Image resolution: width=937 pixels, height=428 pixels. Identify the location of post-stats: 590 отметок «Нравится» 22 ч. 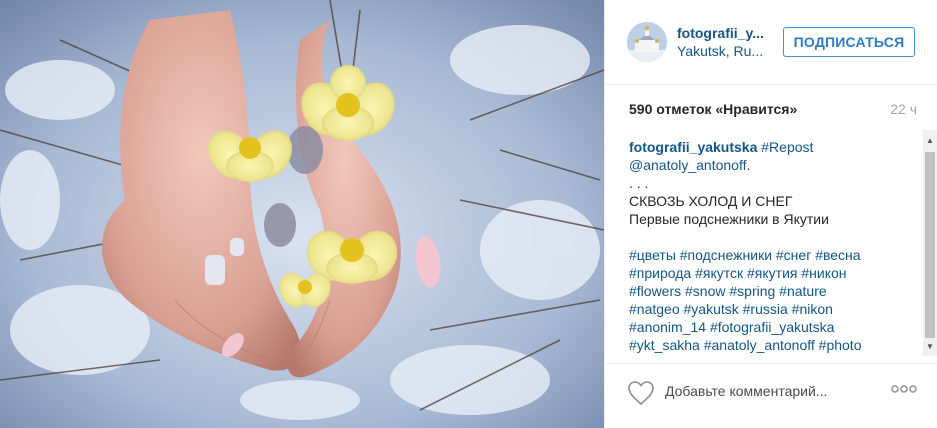
(773, 110).